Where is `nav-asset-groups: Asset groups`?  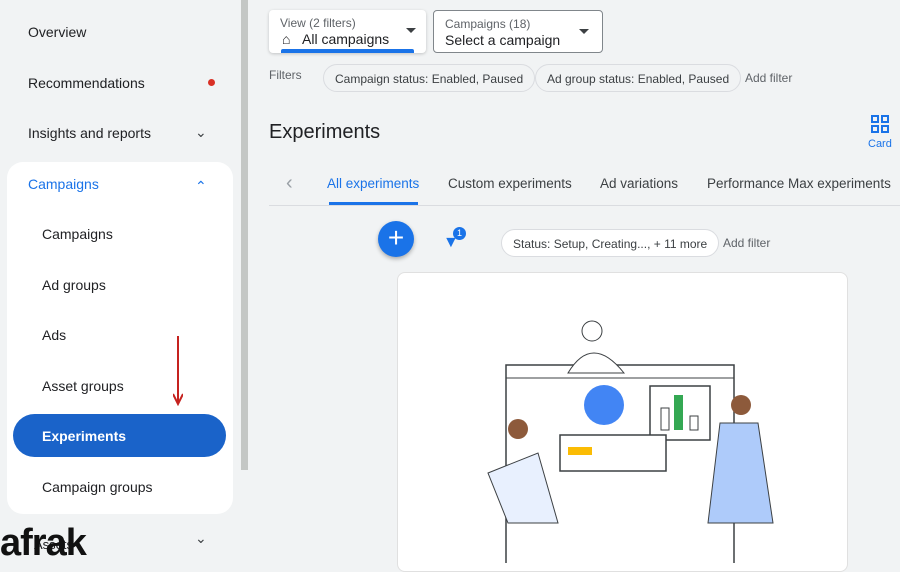
nav-asset-groups: Asset groups is located at coordinates (83, 386).